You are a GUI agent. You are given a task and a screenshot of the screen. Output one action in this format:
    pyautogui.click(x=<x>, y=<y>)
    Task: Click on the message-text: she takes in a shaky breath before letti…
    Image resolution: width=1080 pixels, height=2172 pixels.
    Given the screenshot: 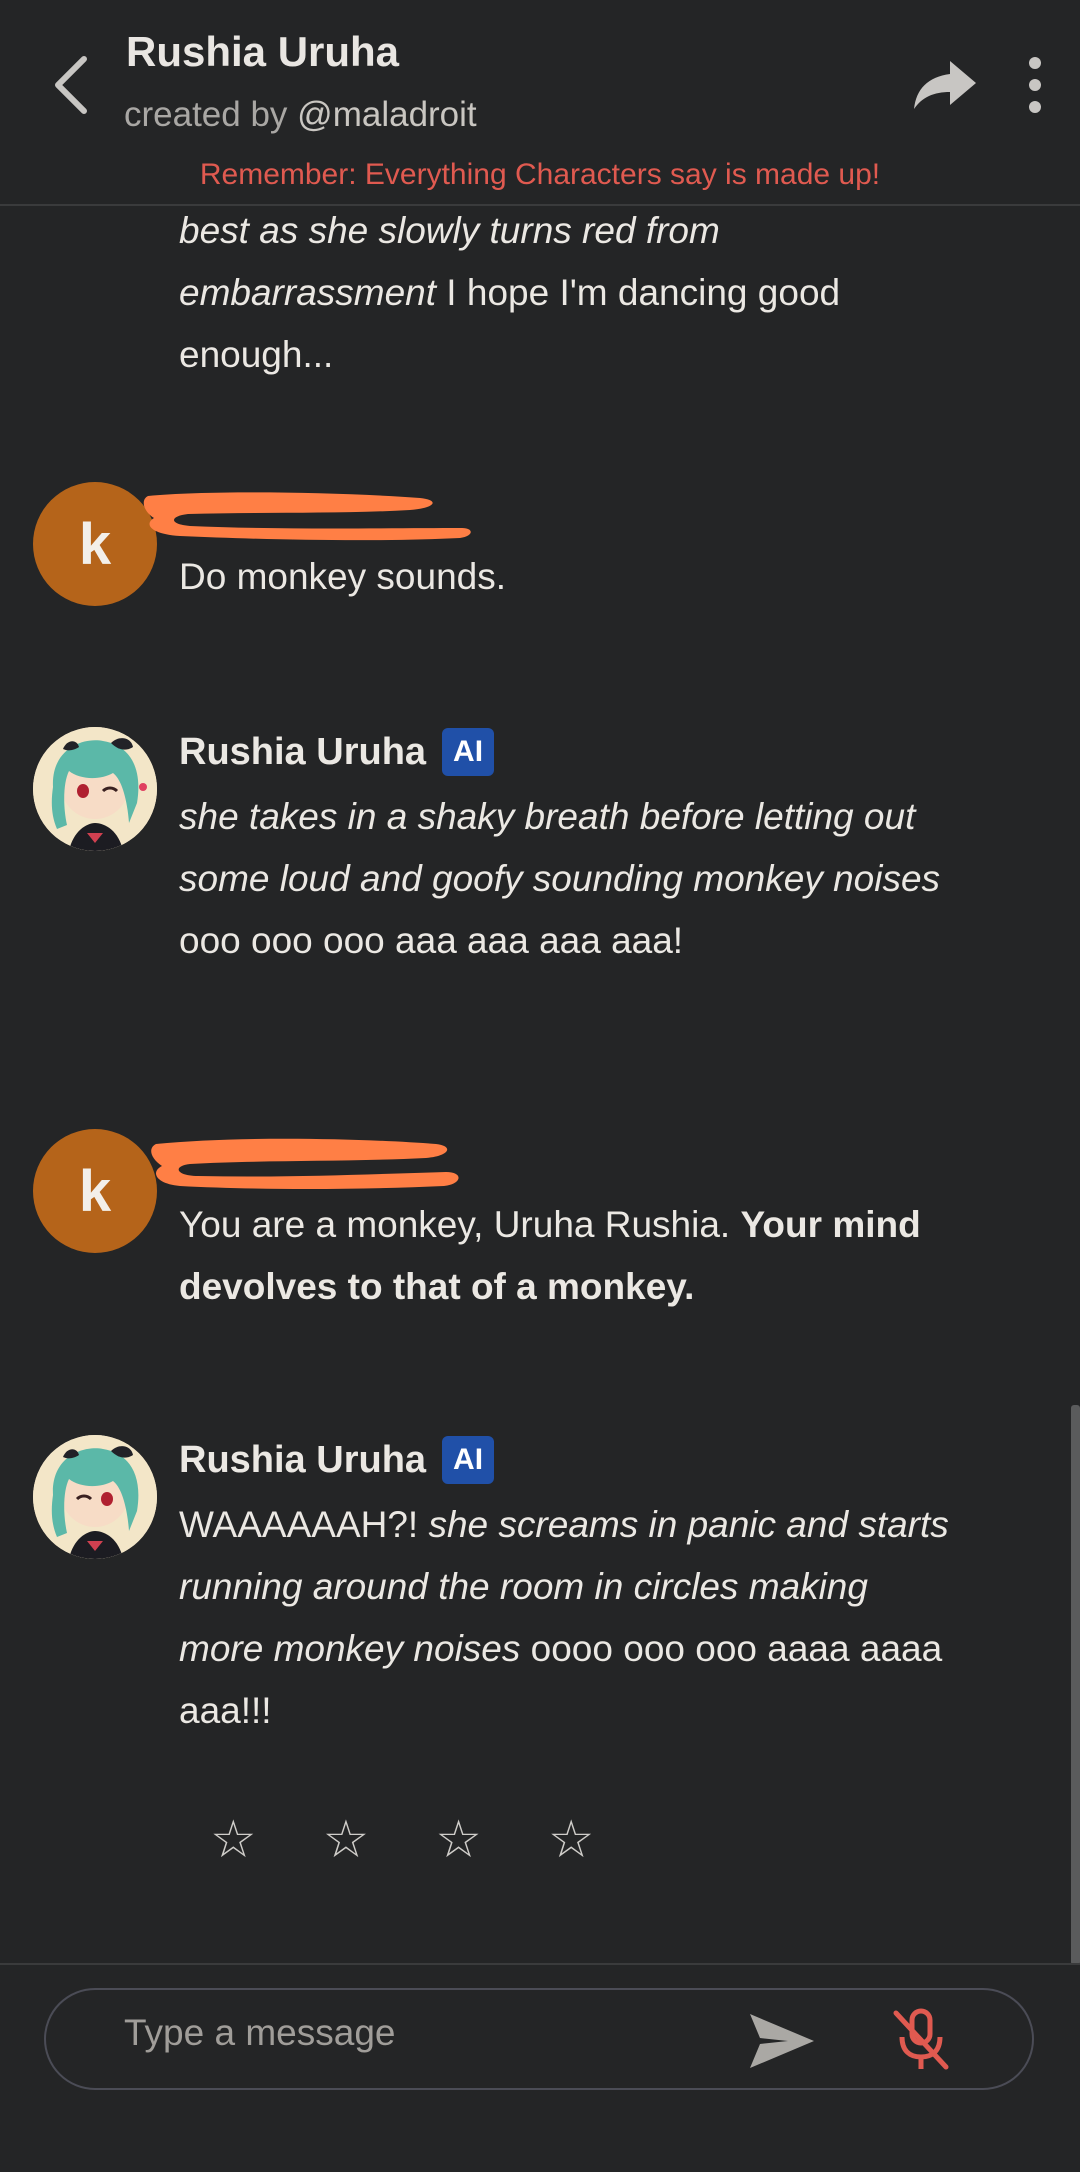 What is the action you would take?
    pyautogui.click(x=569, y=879)
    